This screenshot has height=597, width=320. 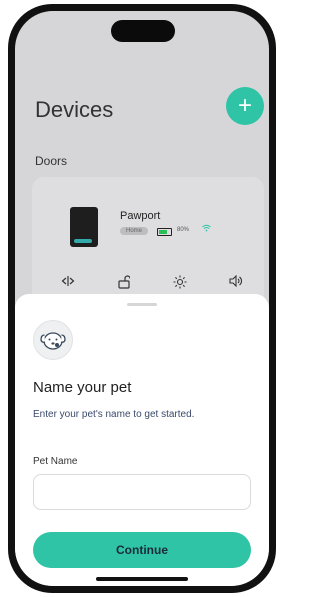 What do you see at coordinates (206, 229) in the screenshot?
I see `wifi-icon` at bounding box center [206, 229].